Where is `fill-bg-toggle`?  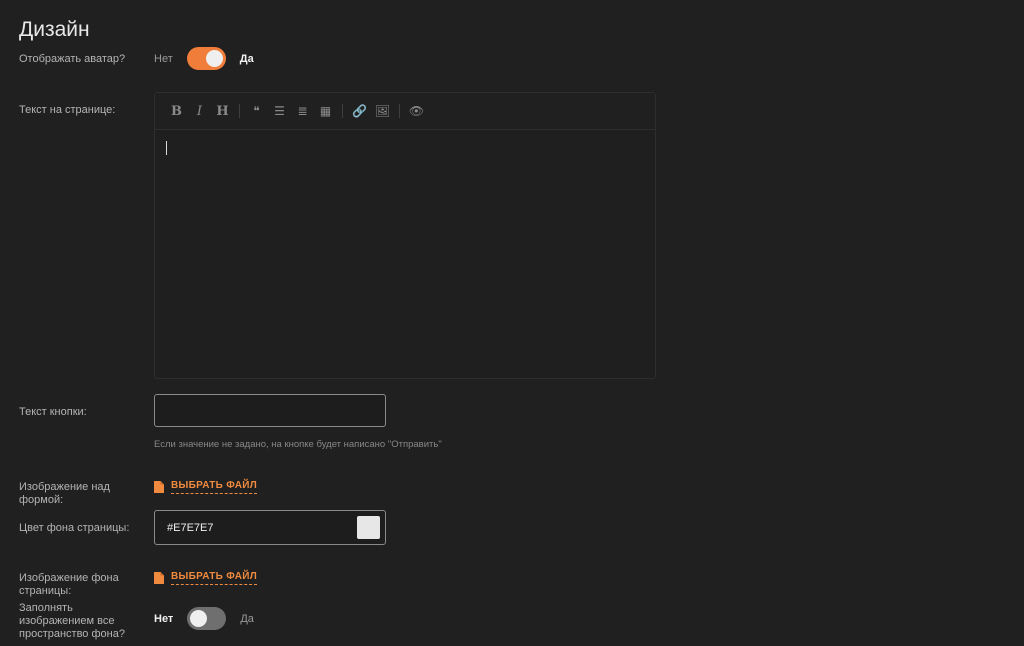 fill-bg-toggle is located at coordinates (207, 618).